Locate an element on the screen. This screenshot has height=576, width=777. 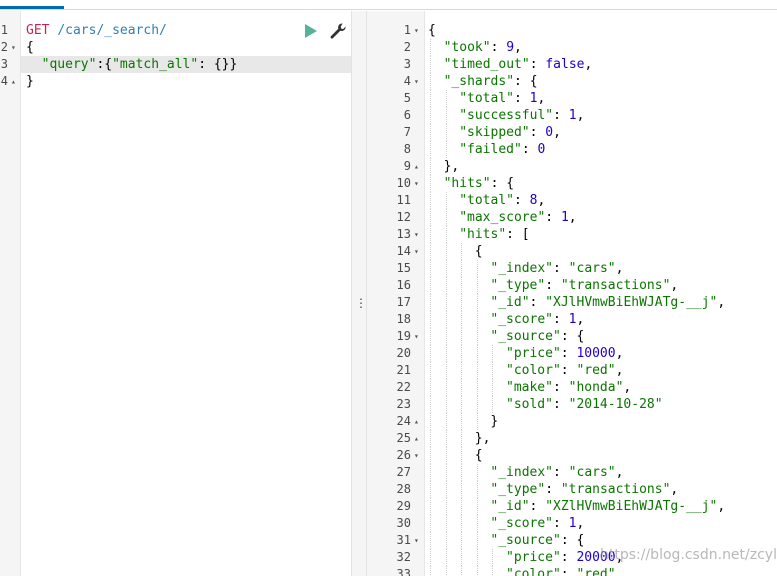
code-line: 2 "took": 9, is located at coordinates (572, 47).